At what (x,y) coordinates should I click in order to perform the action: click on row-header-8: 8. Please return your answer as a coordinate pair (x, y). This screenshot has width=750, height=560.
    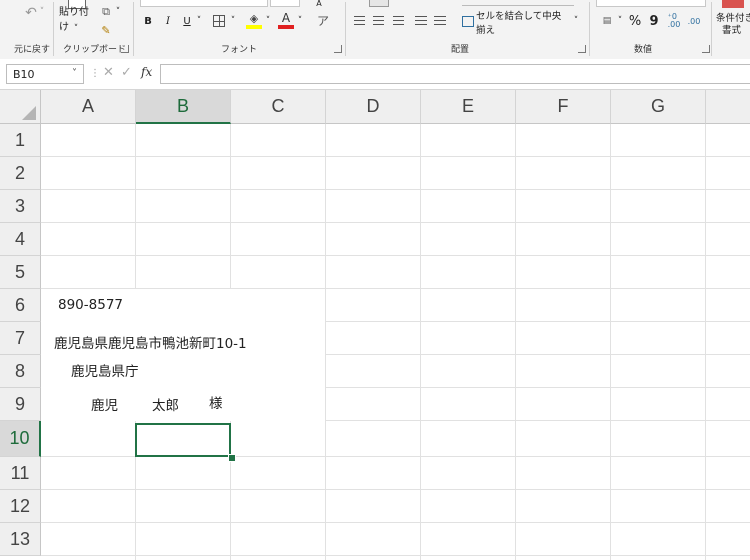
    Looking at the image, I should click on (20, 371).